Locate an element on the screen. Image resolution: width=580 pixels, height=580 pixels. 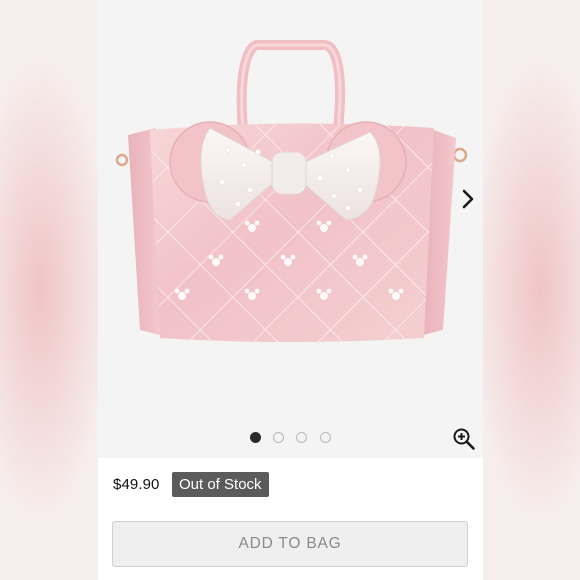
chevron-right-icon is located at coordinates (468, 199).